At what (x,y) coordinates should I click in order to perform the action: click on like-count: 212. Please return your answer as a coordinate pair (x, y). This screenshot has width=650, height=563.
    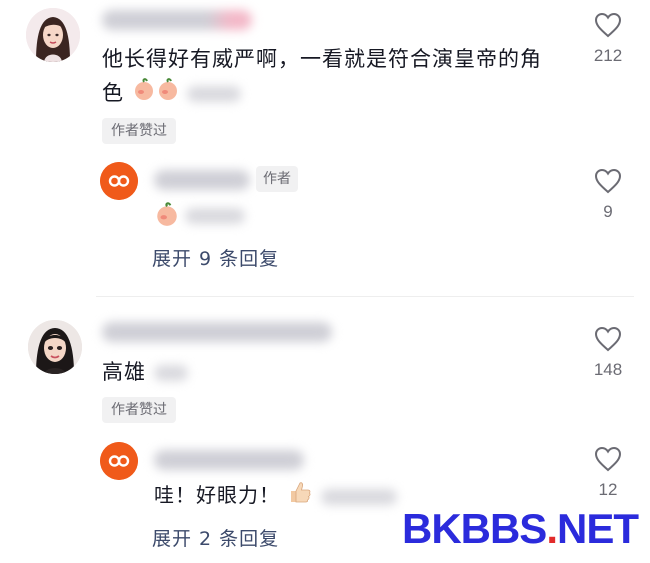
    Looking at the image, I should click on (608, 55).